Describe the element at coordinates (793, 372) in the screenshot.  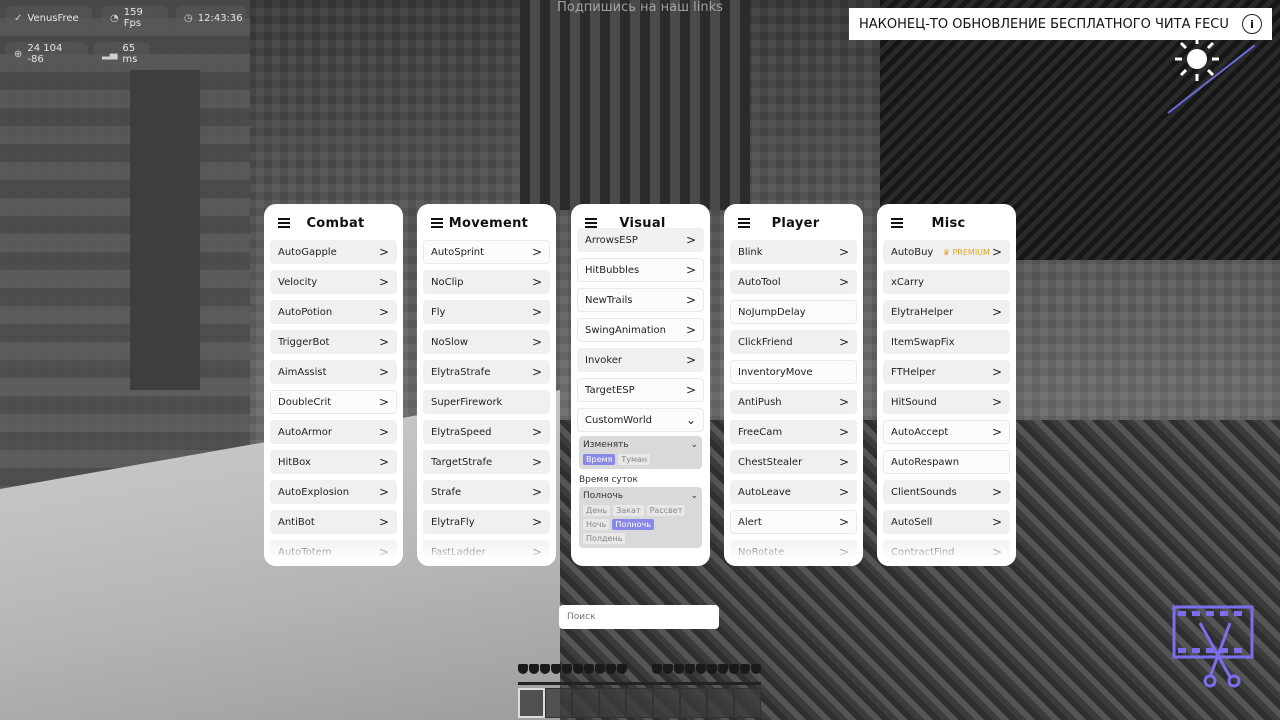
I see `module-inventorymove: InventoryMove` at that location.